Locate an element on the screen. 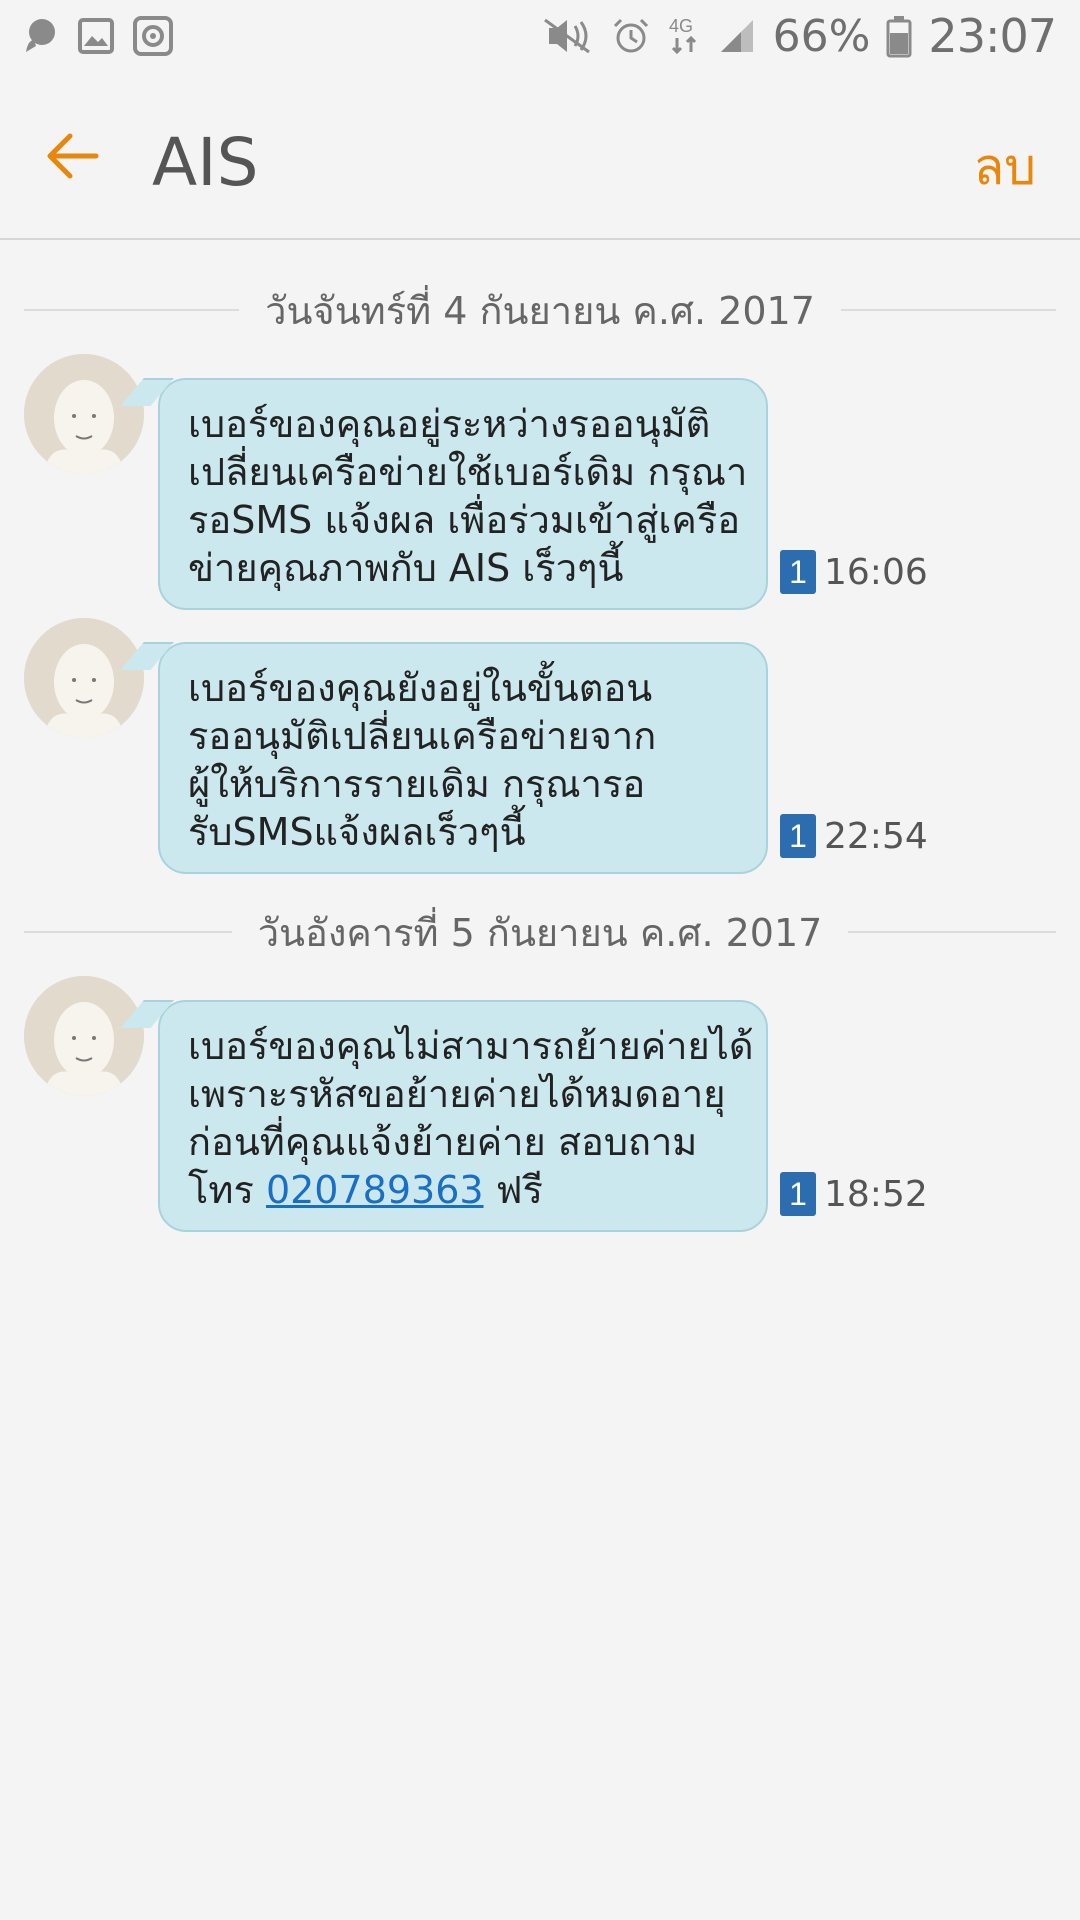  message-text-line: เบอร์ของคุณไม่สามารถย้ายค่ายได้ is located at coordinates (471, 1046).